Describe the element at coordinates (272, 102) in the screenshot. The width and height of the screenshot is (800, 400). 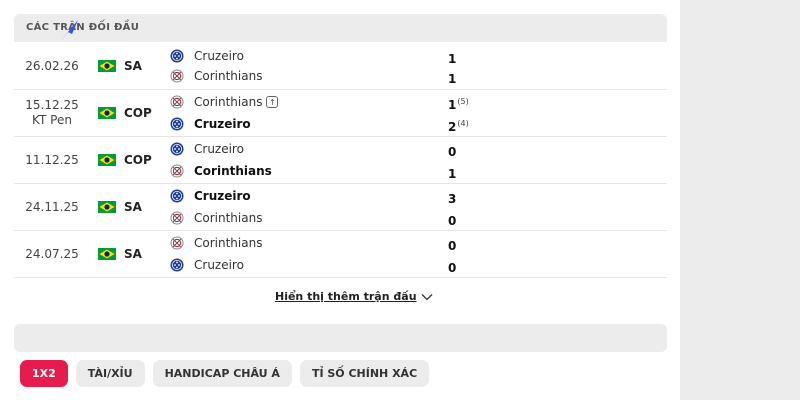
I see `advance-arrow-icon: ↑` at that location.